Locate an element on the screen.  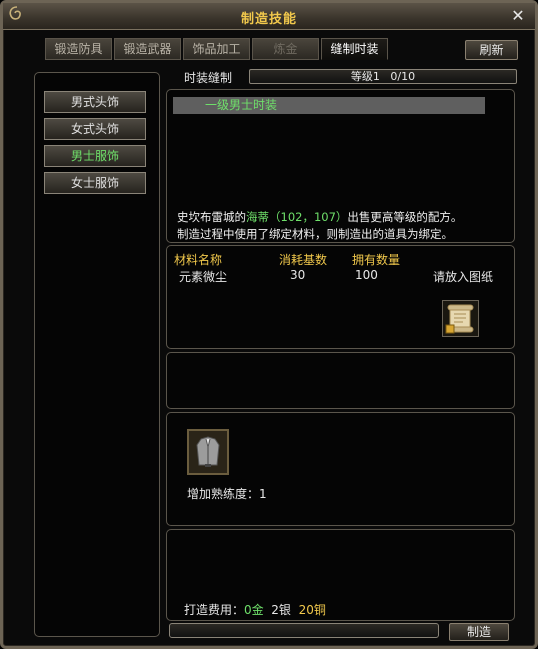
blueprint-scroll-icon is located at coordinates (459, 319).